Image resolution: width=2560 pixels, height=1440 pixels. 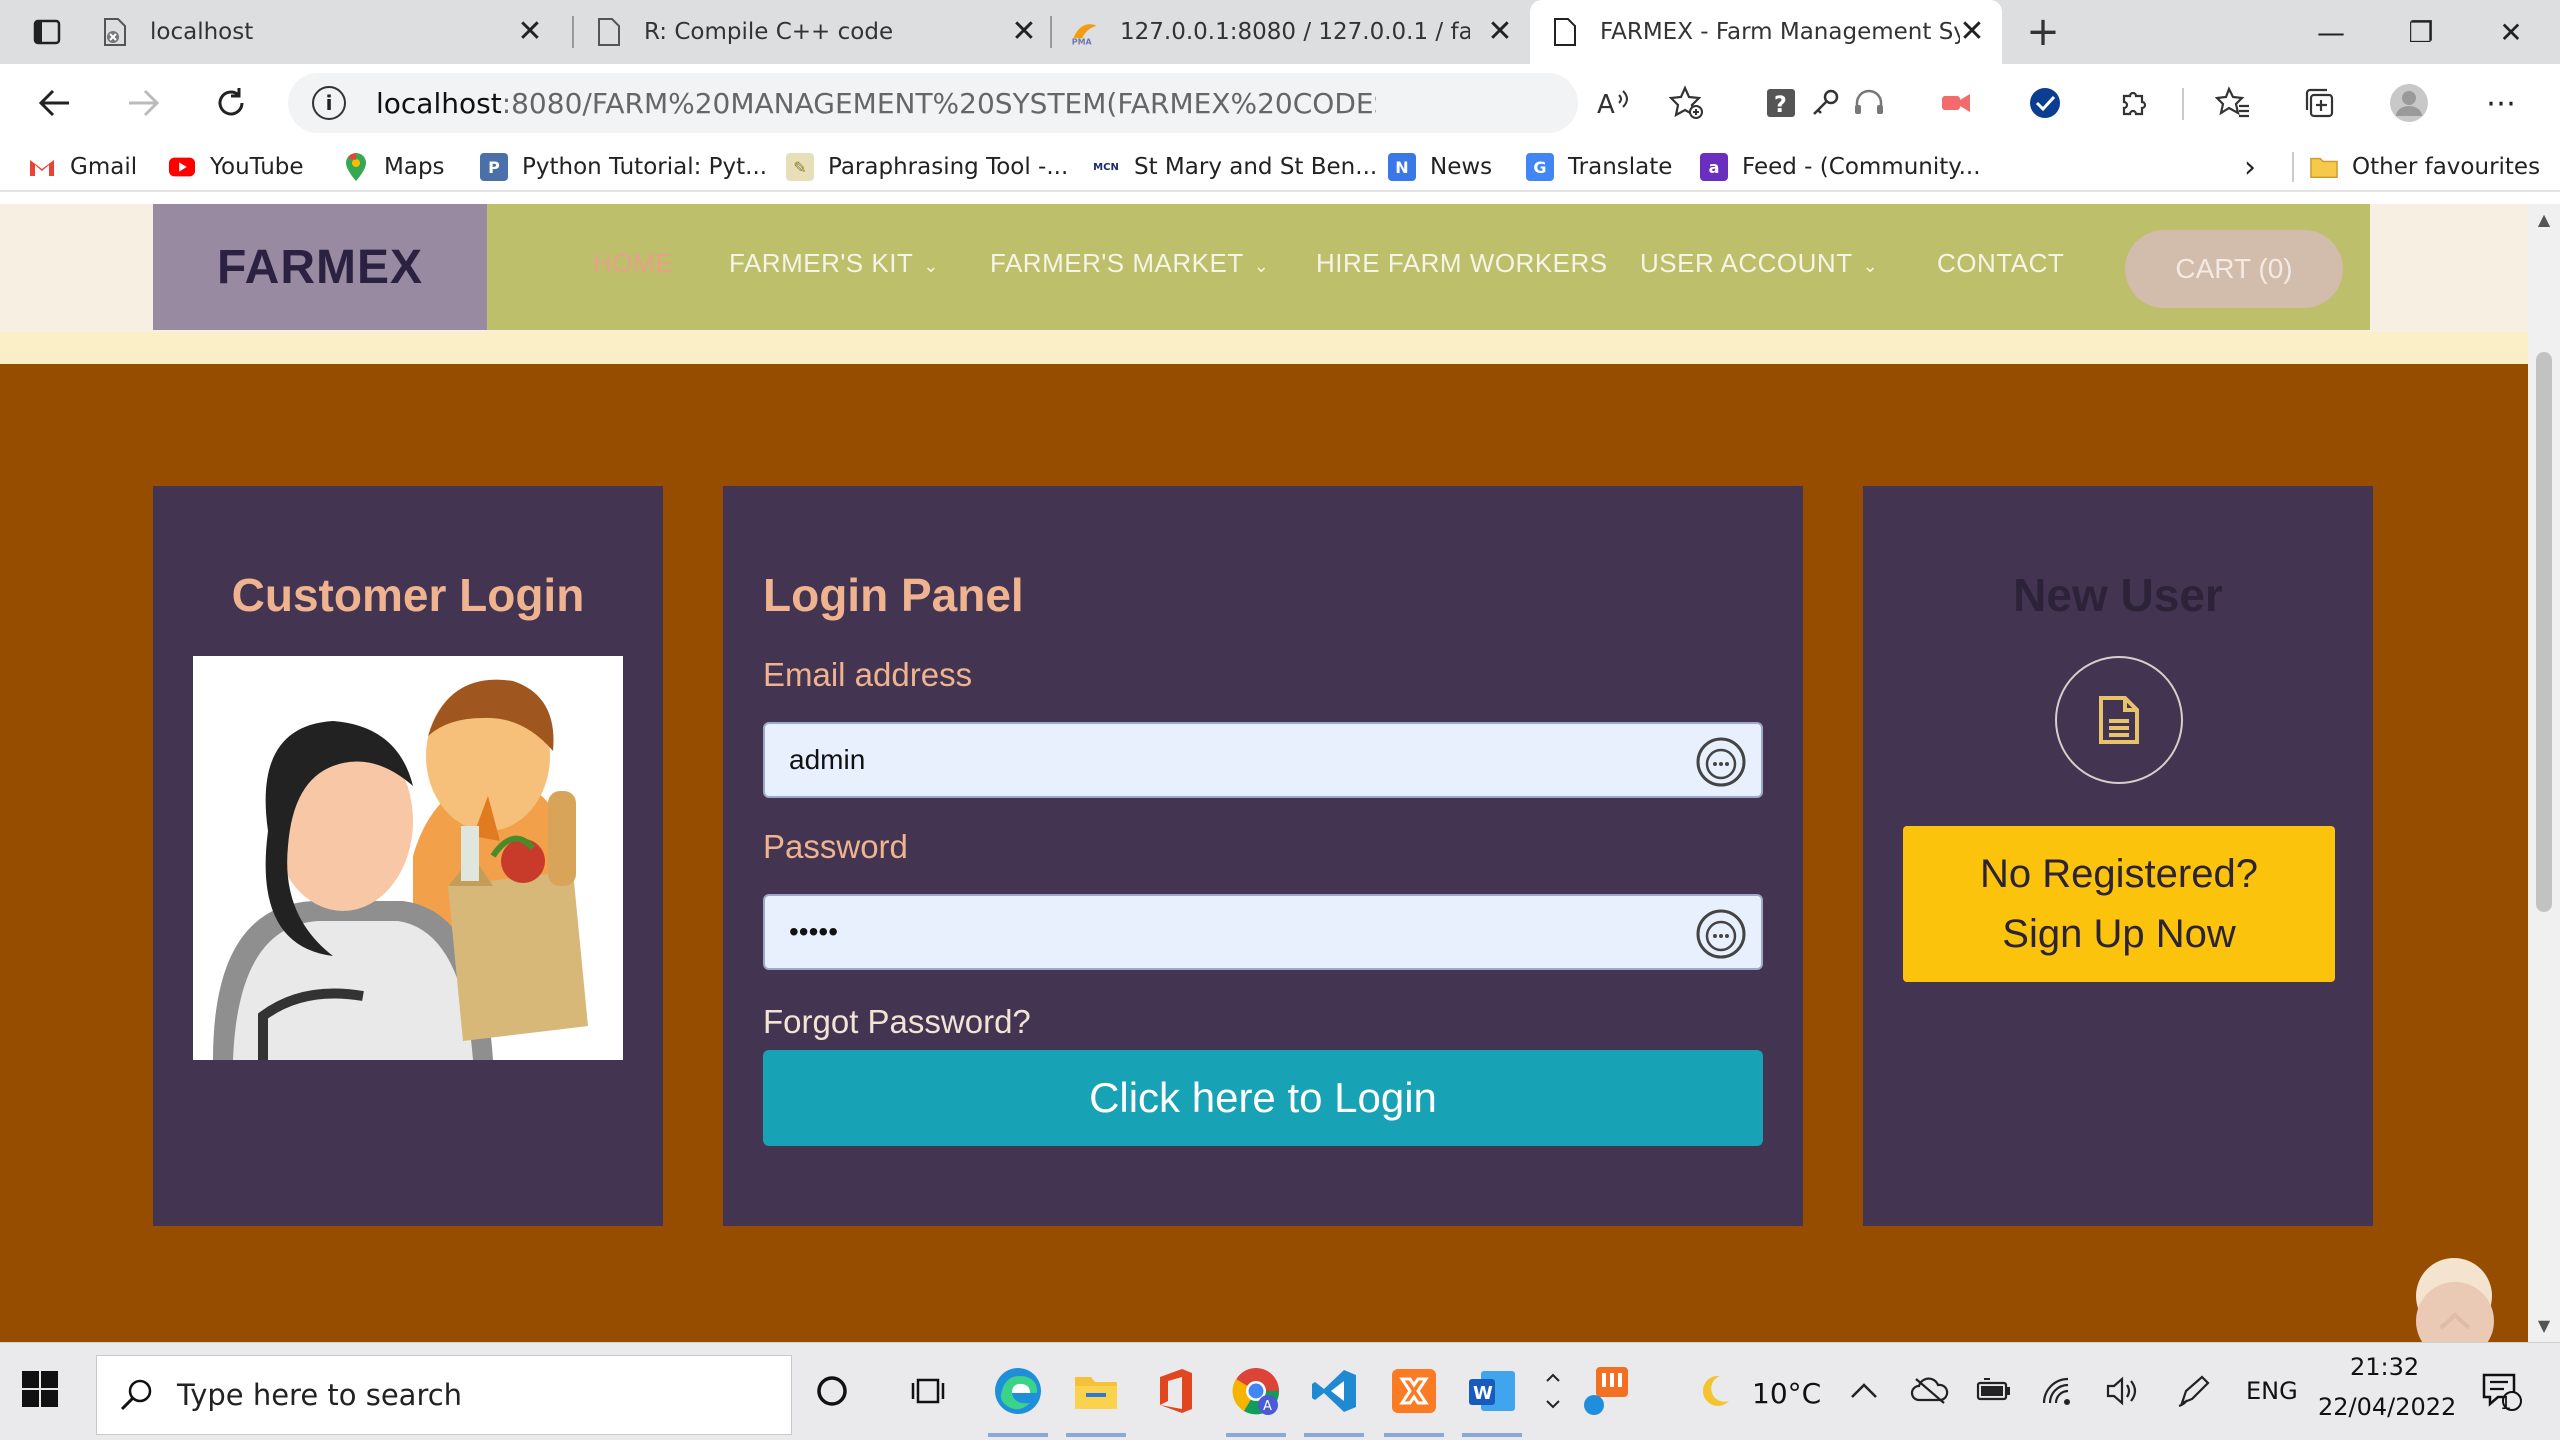 I want to click on notification-app-icon, so click(x=1604, y=1391).